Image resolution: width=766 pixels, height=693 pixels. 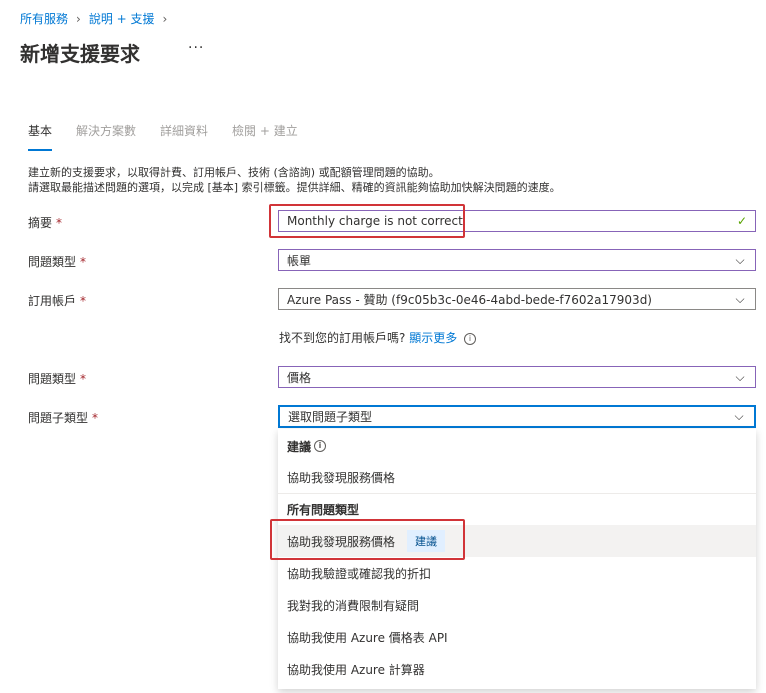 I want to click on dropdown-option: 我對我的消費限制有疑問, so click(x=517, y=605).